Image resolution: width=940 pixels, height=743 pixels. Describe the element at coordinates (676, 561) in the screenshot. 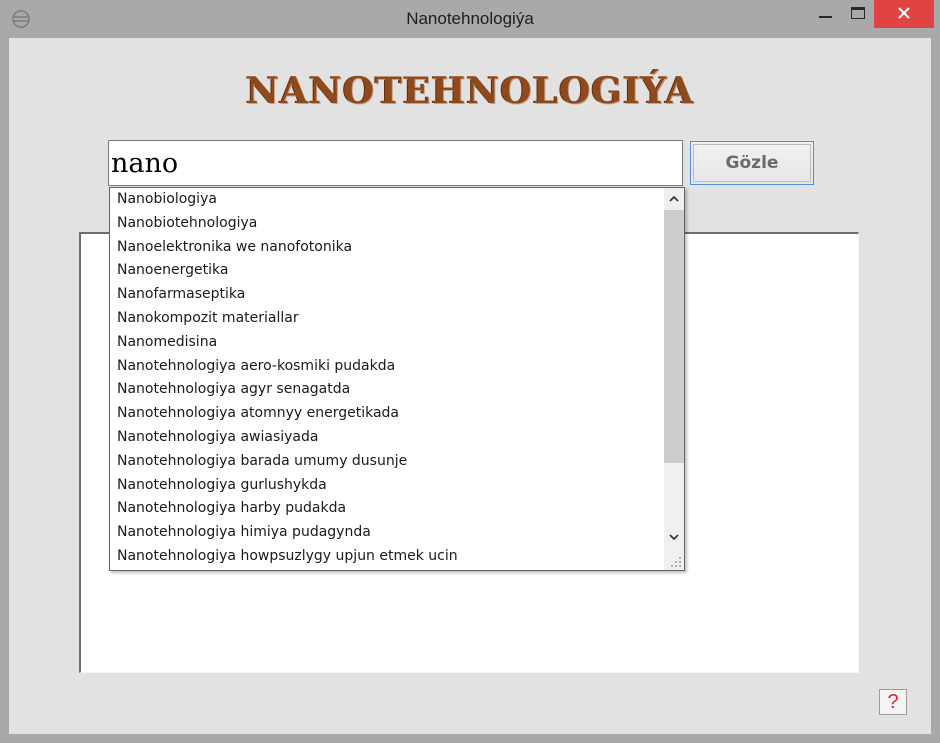

I see `resize-grip-icon` at that location.